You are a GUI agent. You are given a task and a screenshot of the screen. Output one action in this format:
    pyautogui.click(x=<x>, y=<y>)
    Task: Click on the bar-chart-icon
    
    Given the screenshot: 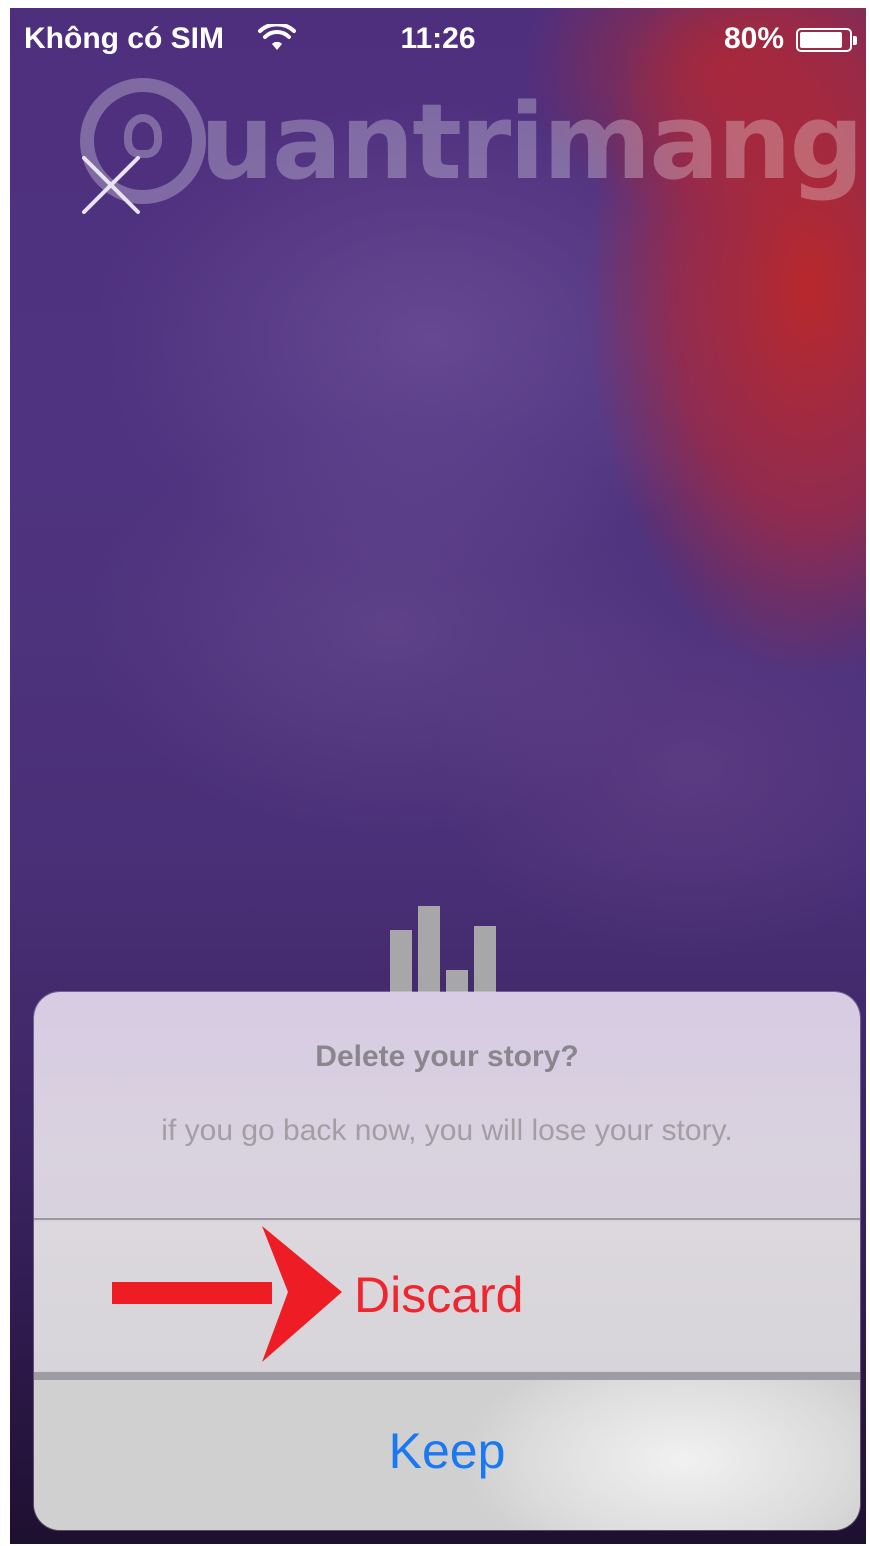 What is the action you would take?
    pyautogui.click(x=443, y=949)
    